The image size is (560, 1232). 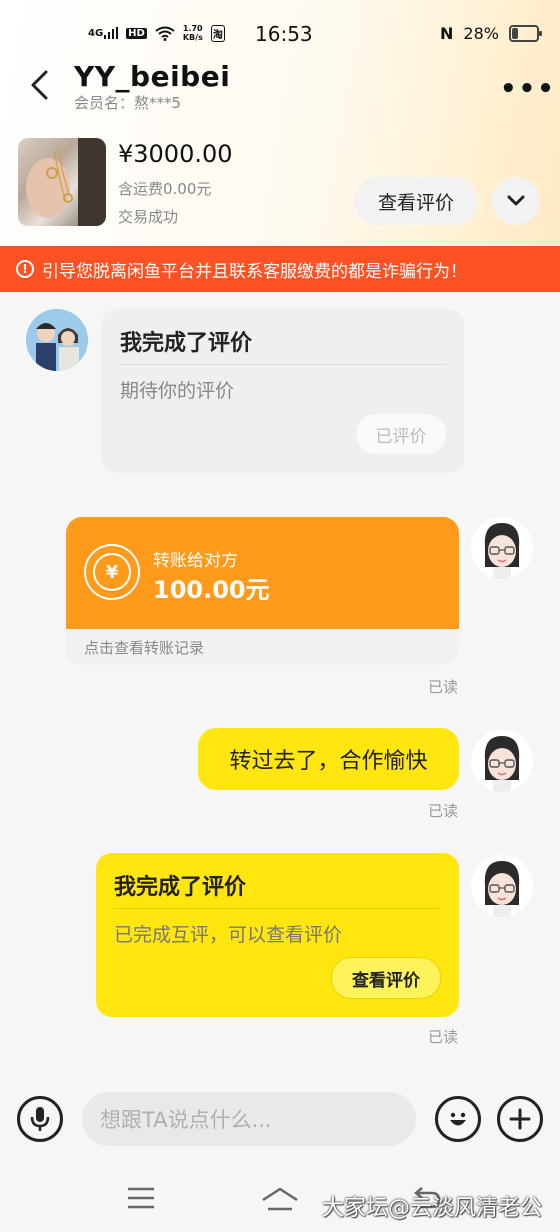 I want to click on yen-symbol: ¥, so click(x=112, y=572).